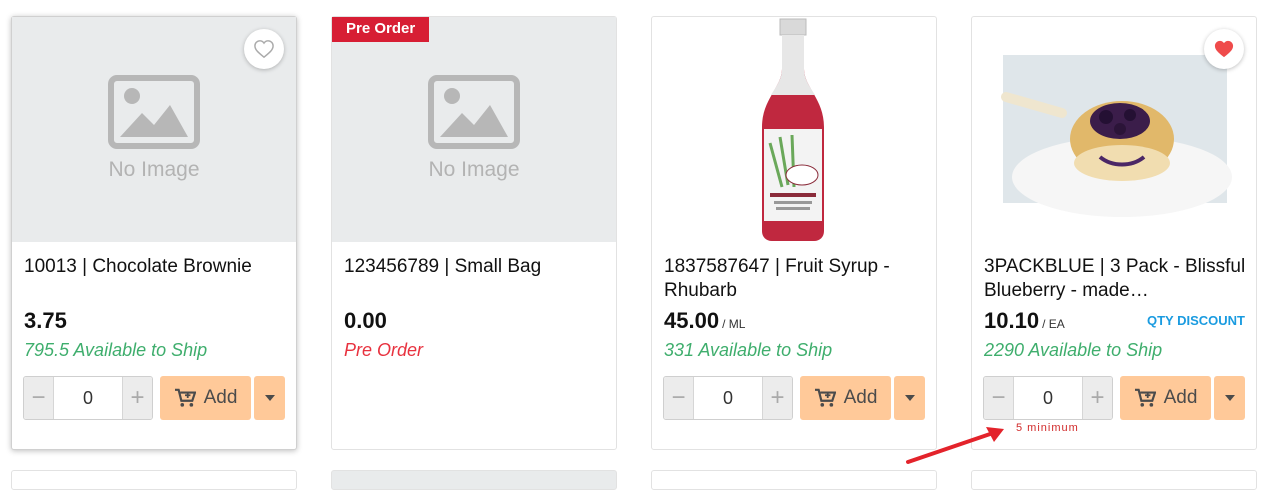 This screenshot has height=490, width=1276. Describe the element at coordinates (1053, 324) in the screenshot. I see `price-unit: / EA` at that location.